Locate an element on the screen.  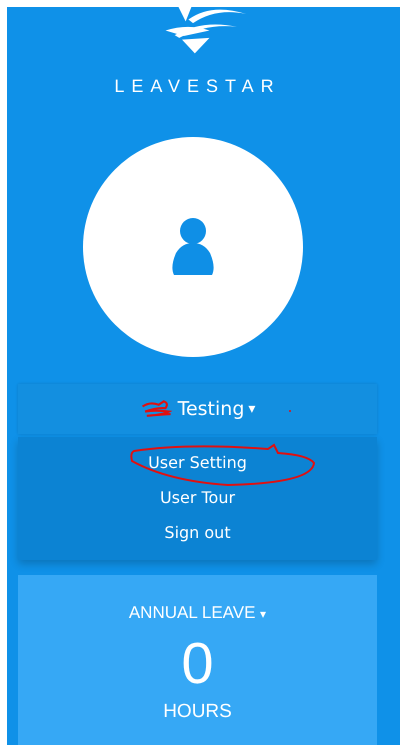
user-menu-button: Testing ▾ is located at coordinates (197, 409).